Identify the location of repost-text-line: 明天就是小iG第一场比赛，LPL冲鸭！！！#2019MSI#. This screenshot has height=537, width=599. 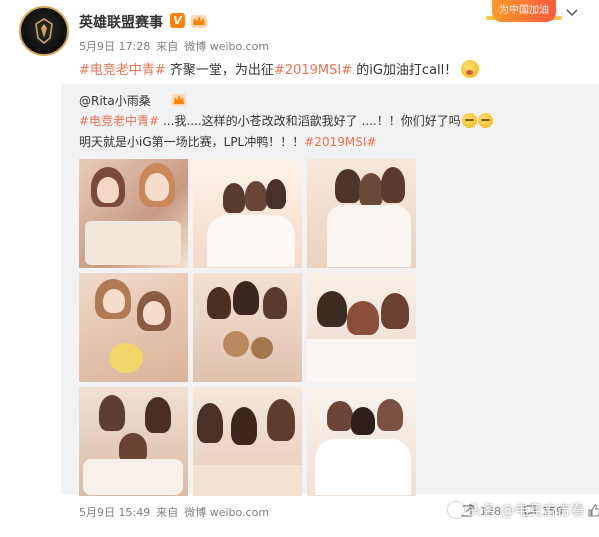
(227, 141).